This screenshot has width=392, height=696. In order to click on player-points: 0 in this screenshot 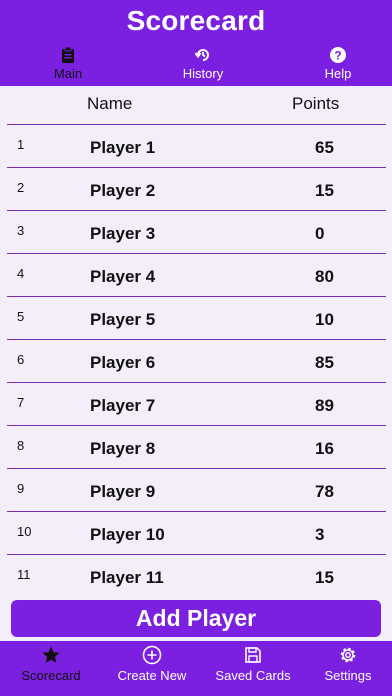, I will do `click(320, 233)`.